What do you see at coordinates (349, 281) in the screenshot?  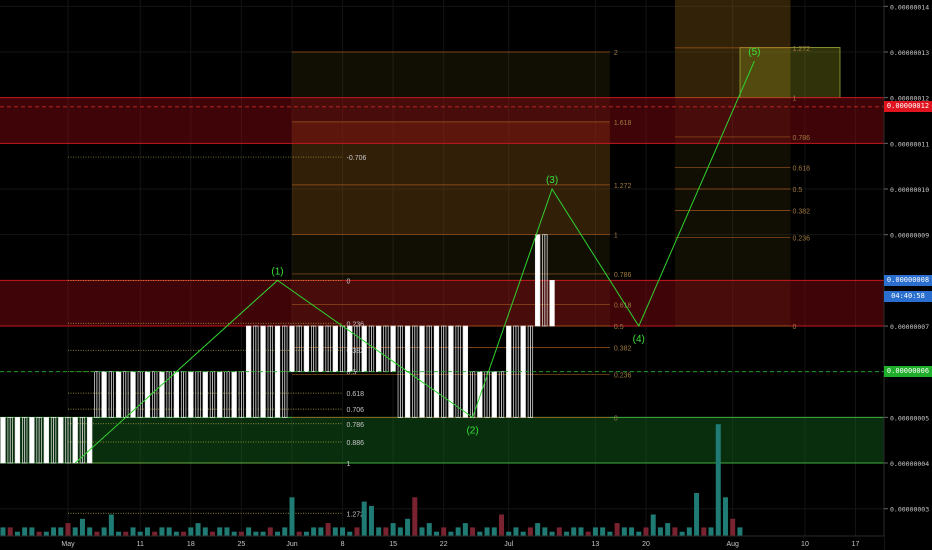 I see `fib-left-label: 0` at bounding box center [349, 281].